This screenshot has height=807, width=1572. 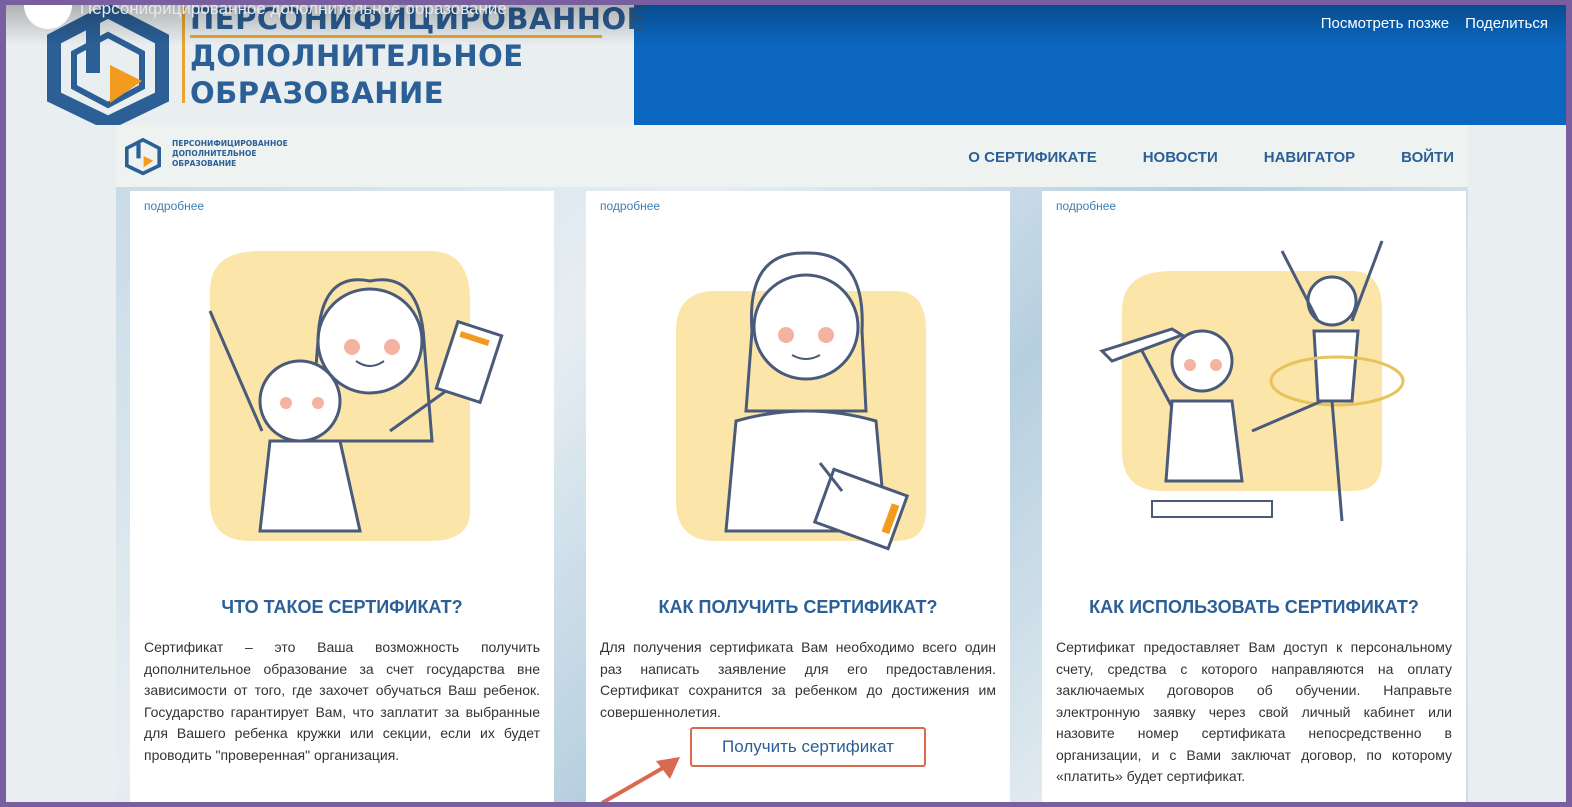 What do you see at coordinates (1252, 381) in the screenshot?
I see `children-hobbies-illustration` at bounding box center [1252, 381].